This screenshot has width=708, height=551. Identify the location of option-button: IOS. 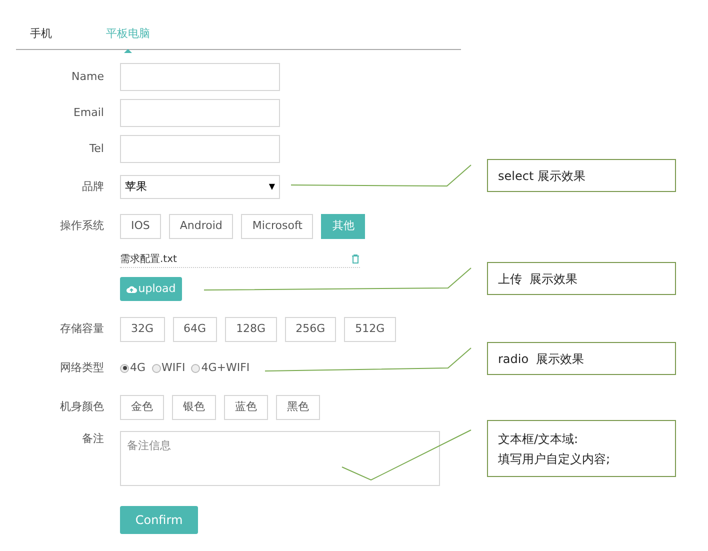
(140, 226).